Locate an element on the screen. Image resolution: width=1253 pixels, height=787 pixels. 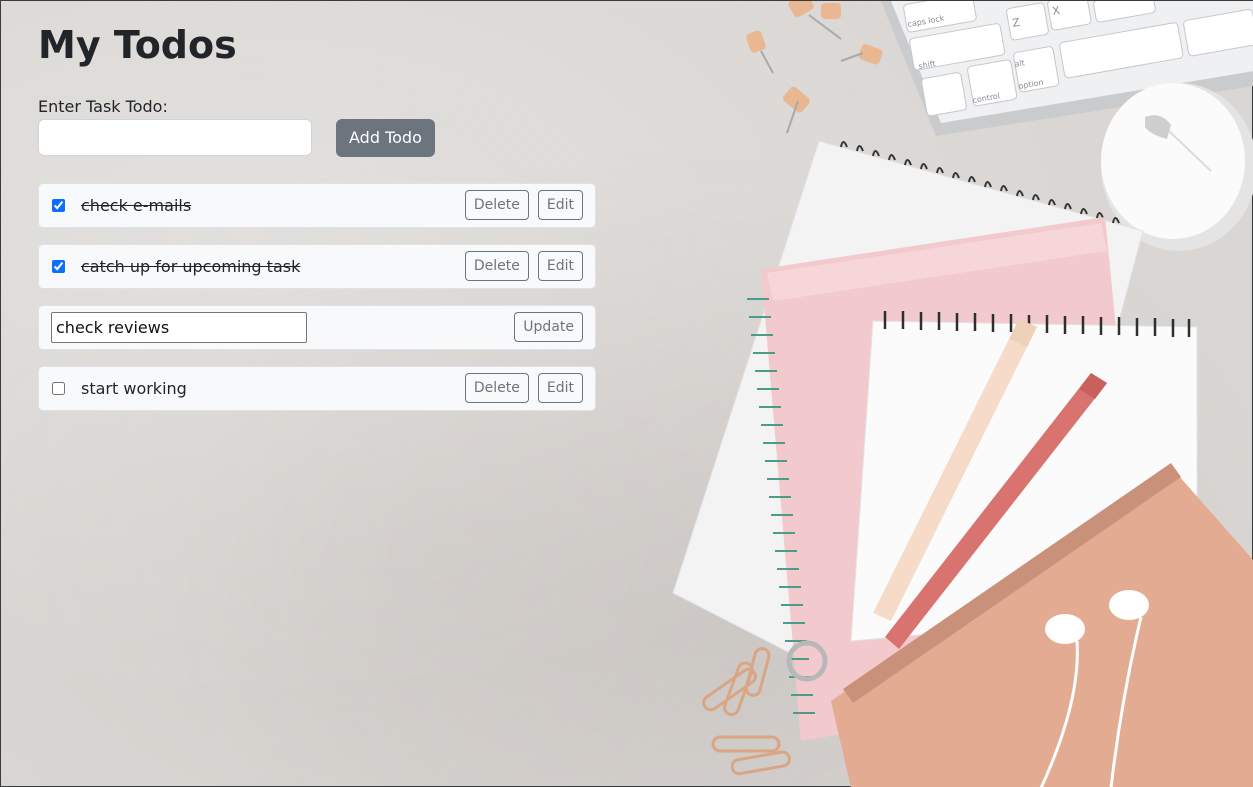
notepad-image is located at coordinates (1024, 481).